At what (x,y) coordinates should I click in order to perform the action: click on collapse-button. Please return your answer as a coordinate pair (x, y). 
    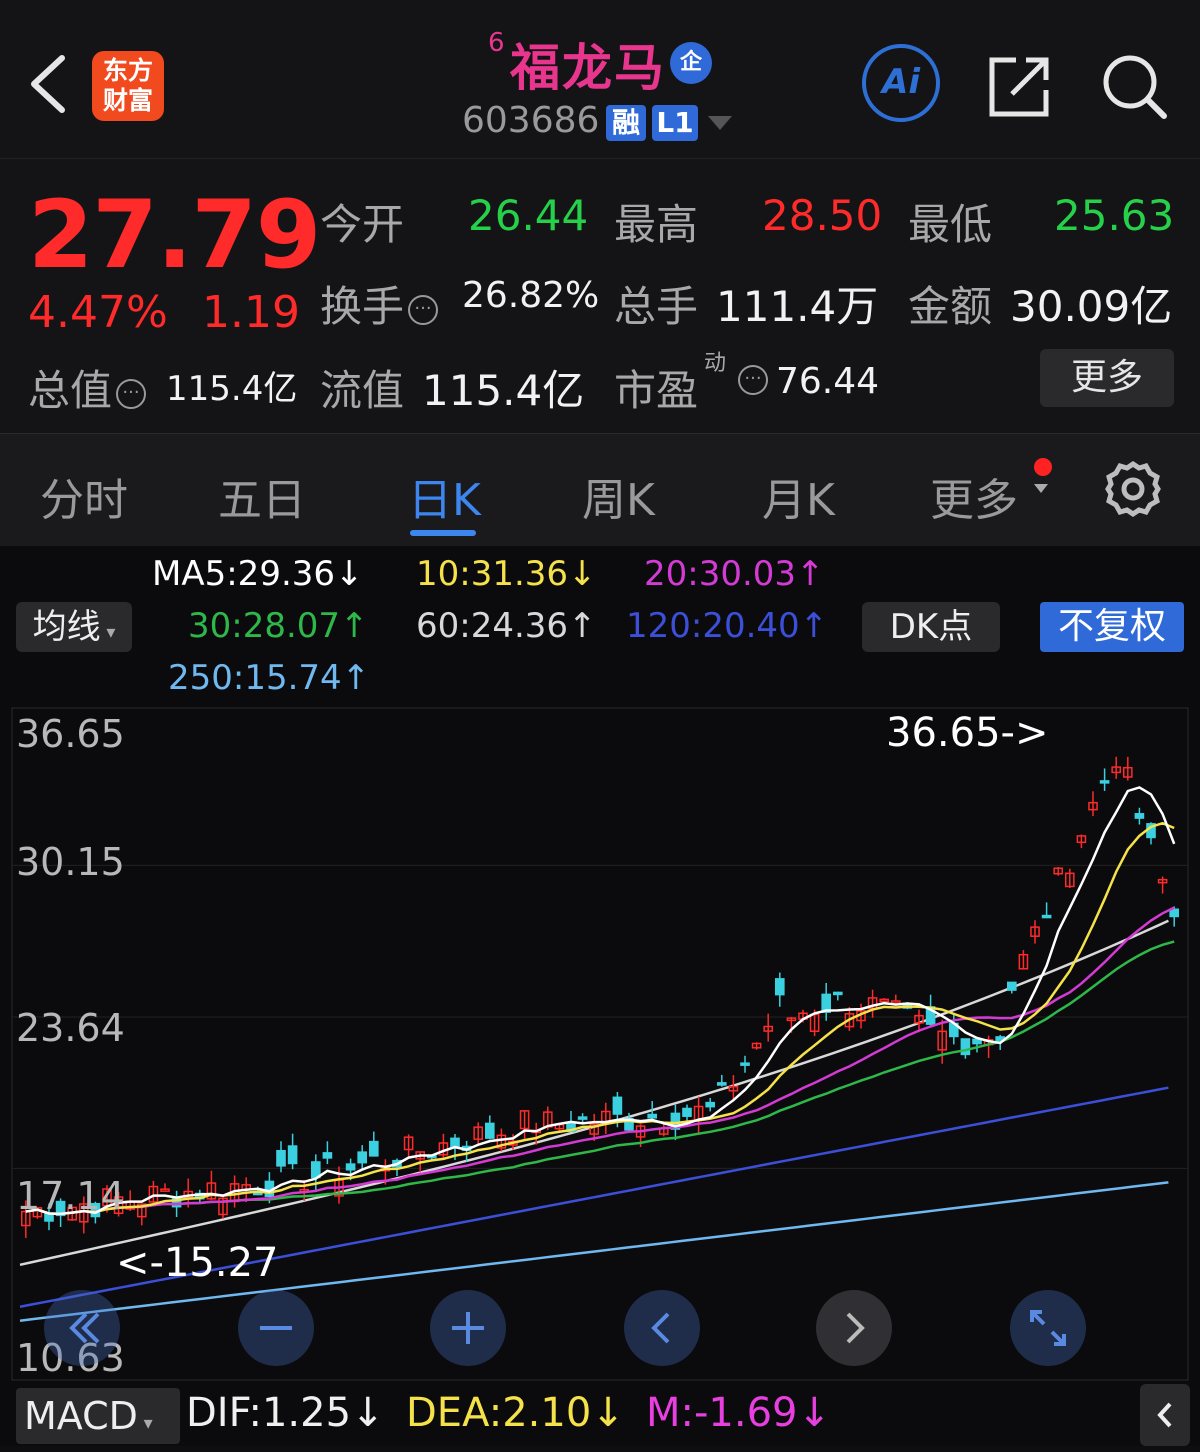
    Looking at the image, I should click on (1165, 1415).